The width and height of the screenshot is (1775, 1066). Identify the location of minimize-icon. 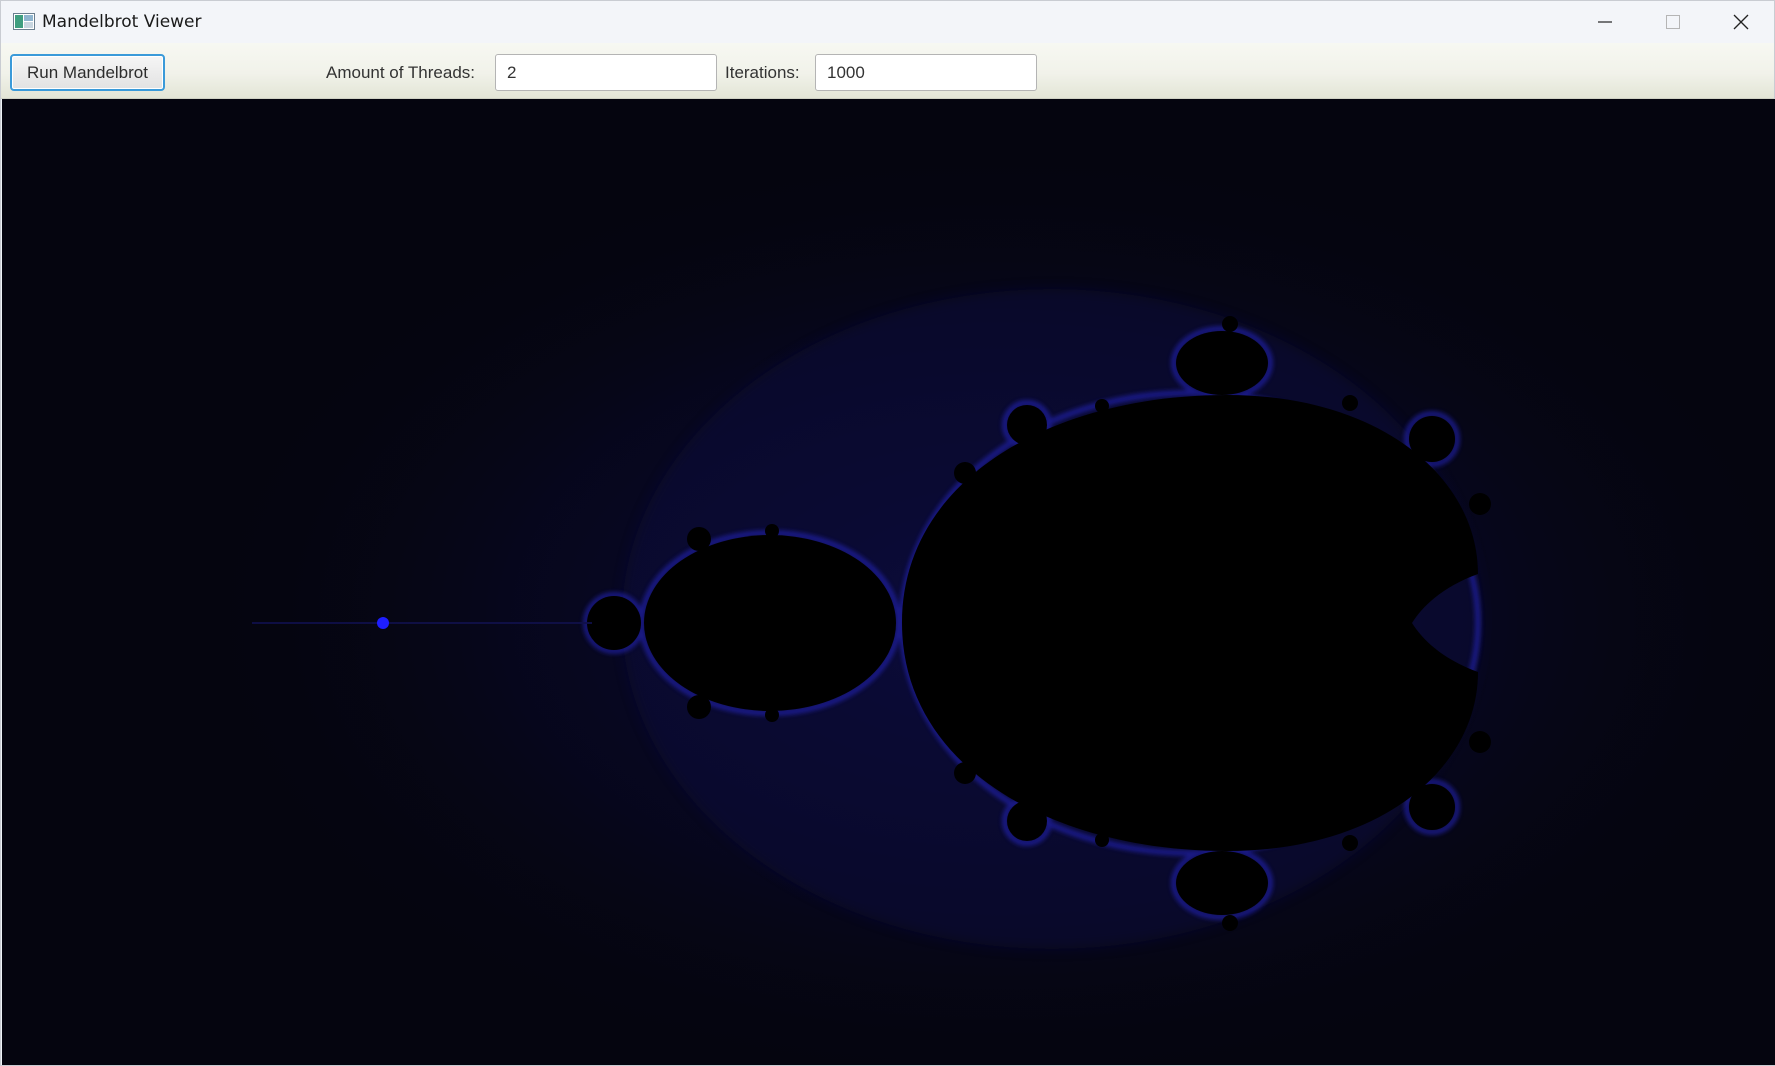
(1605, 22).